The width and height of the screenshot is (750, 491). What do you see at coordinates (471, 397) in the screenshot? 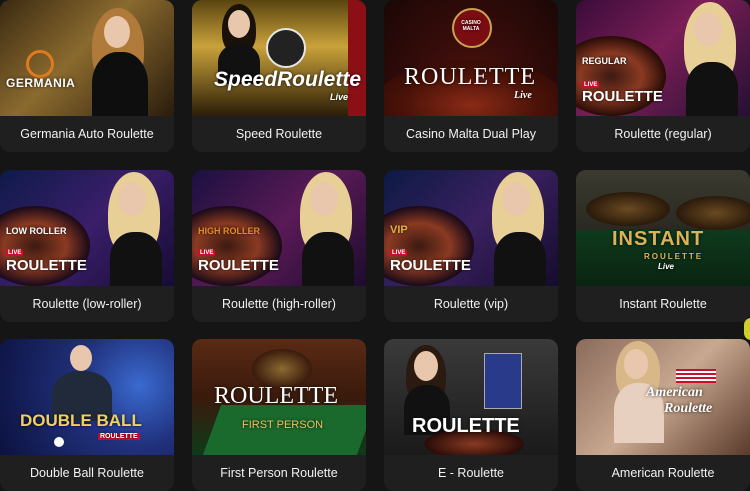
I see `game-thumbnail: ROULETTE` at bounding box center [471, 397].